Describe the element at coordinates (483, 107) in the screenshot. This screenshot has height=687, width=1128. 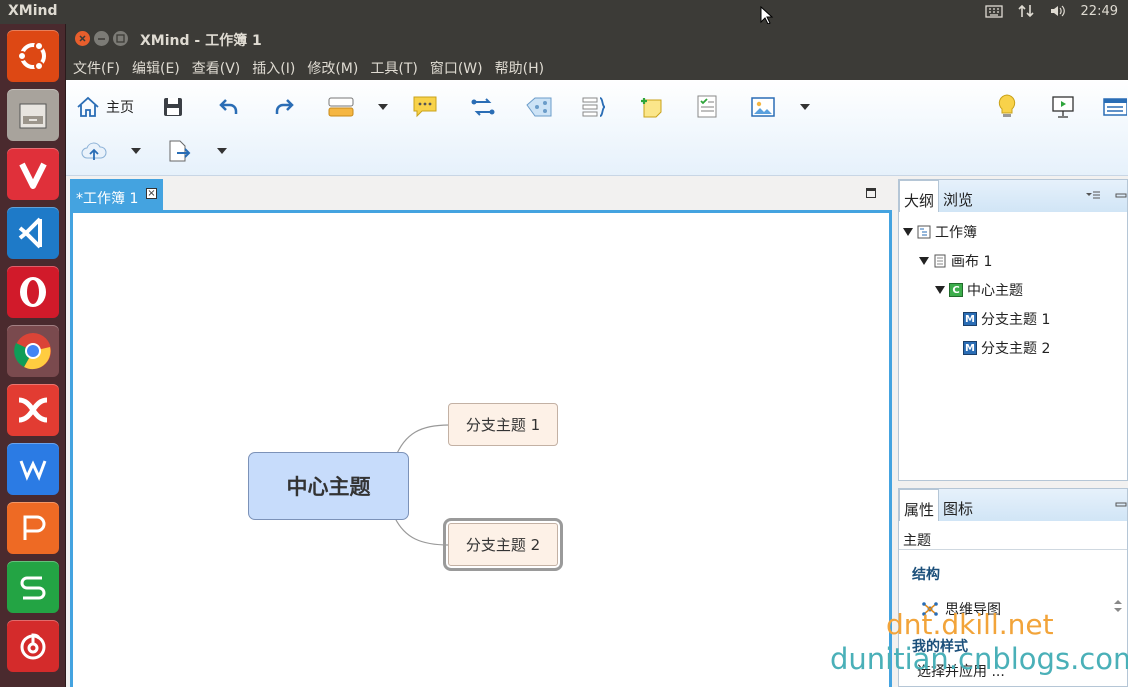
I see `relationship-button` at that location.